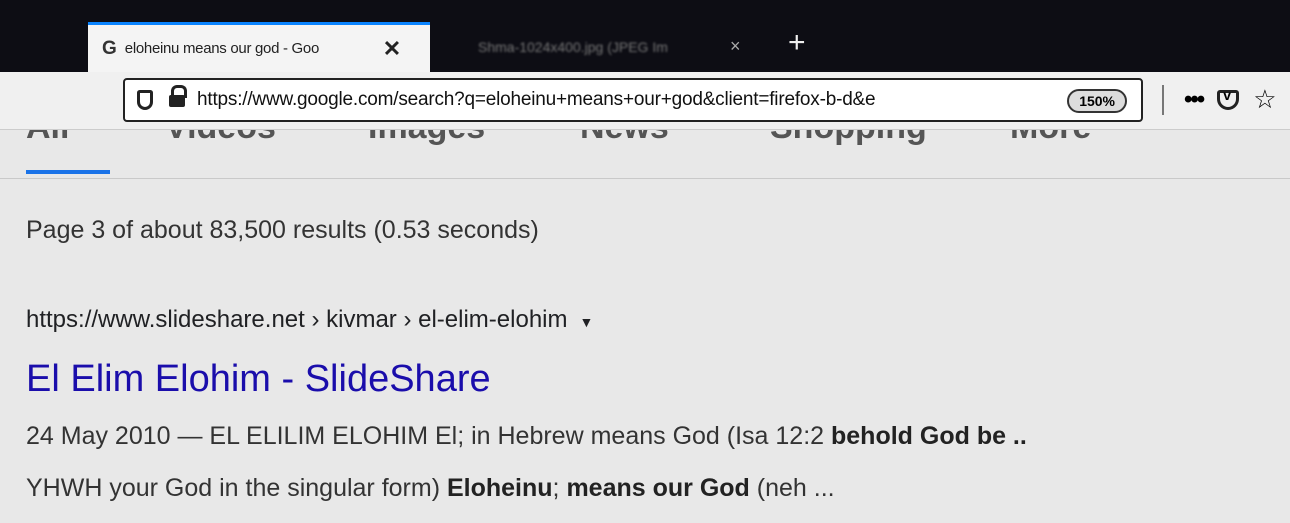  Describe the element at coordinates (392, 49) in the screenshot. I see `close-icon: ✕` at that location.